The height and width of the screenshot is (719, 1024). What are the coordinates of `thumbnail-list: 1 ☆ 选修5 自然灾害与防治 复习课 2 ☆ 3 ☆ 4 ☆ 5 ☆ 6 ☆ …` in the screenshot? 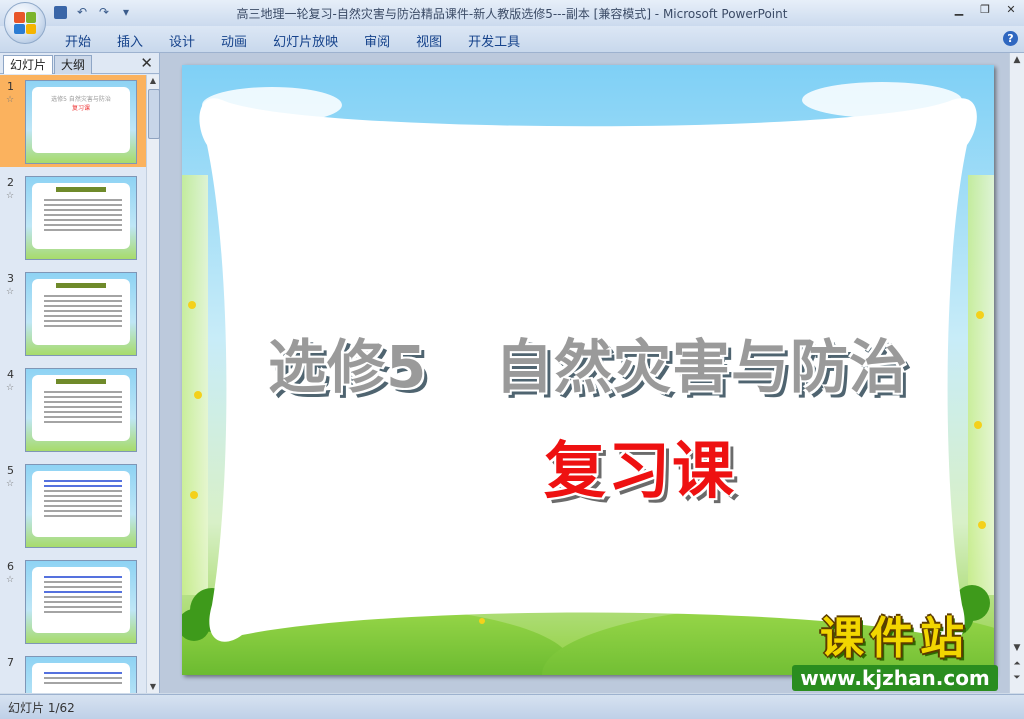 It's located at (73, 384).